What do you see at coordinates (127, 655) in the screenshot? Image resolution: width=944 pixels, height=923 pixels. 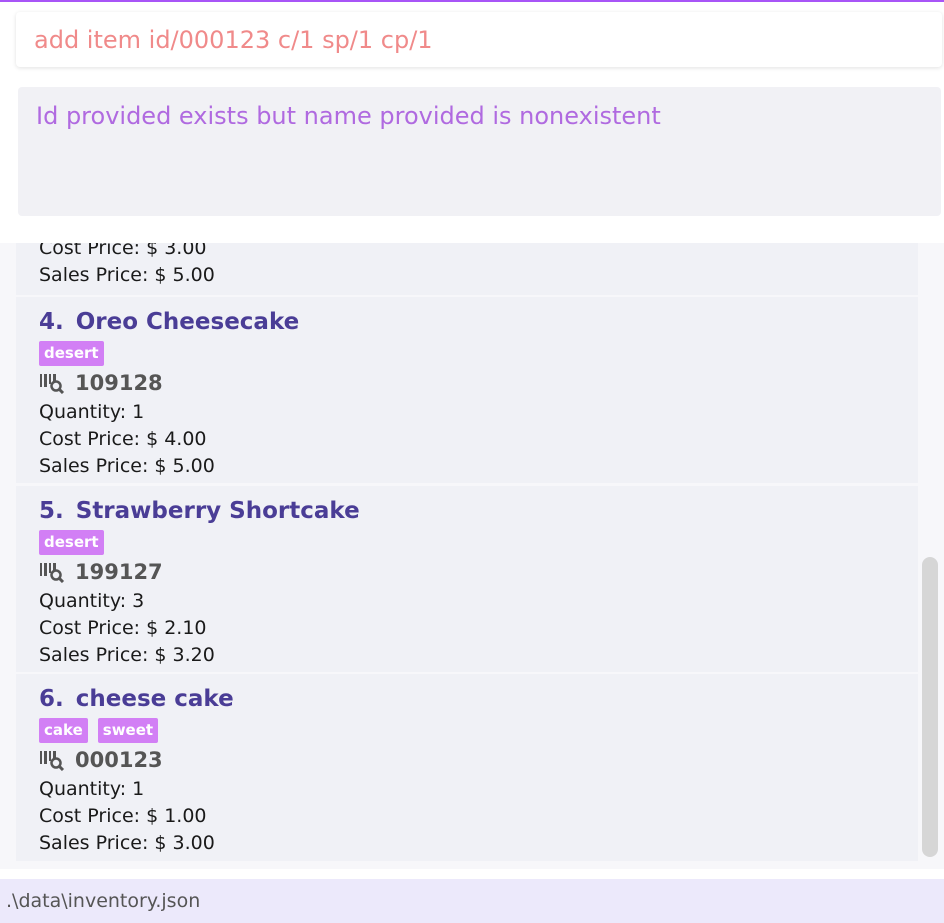 I see `sales-price: Sales Price: $ 3.20` at bounding box center [127, 655].